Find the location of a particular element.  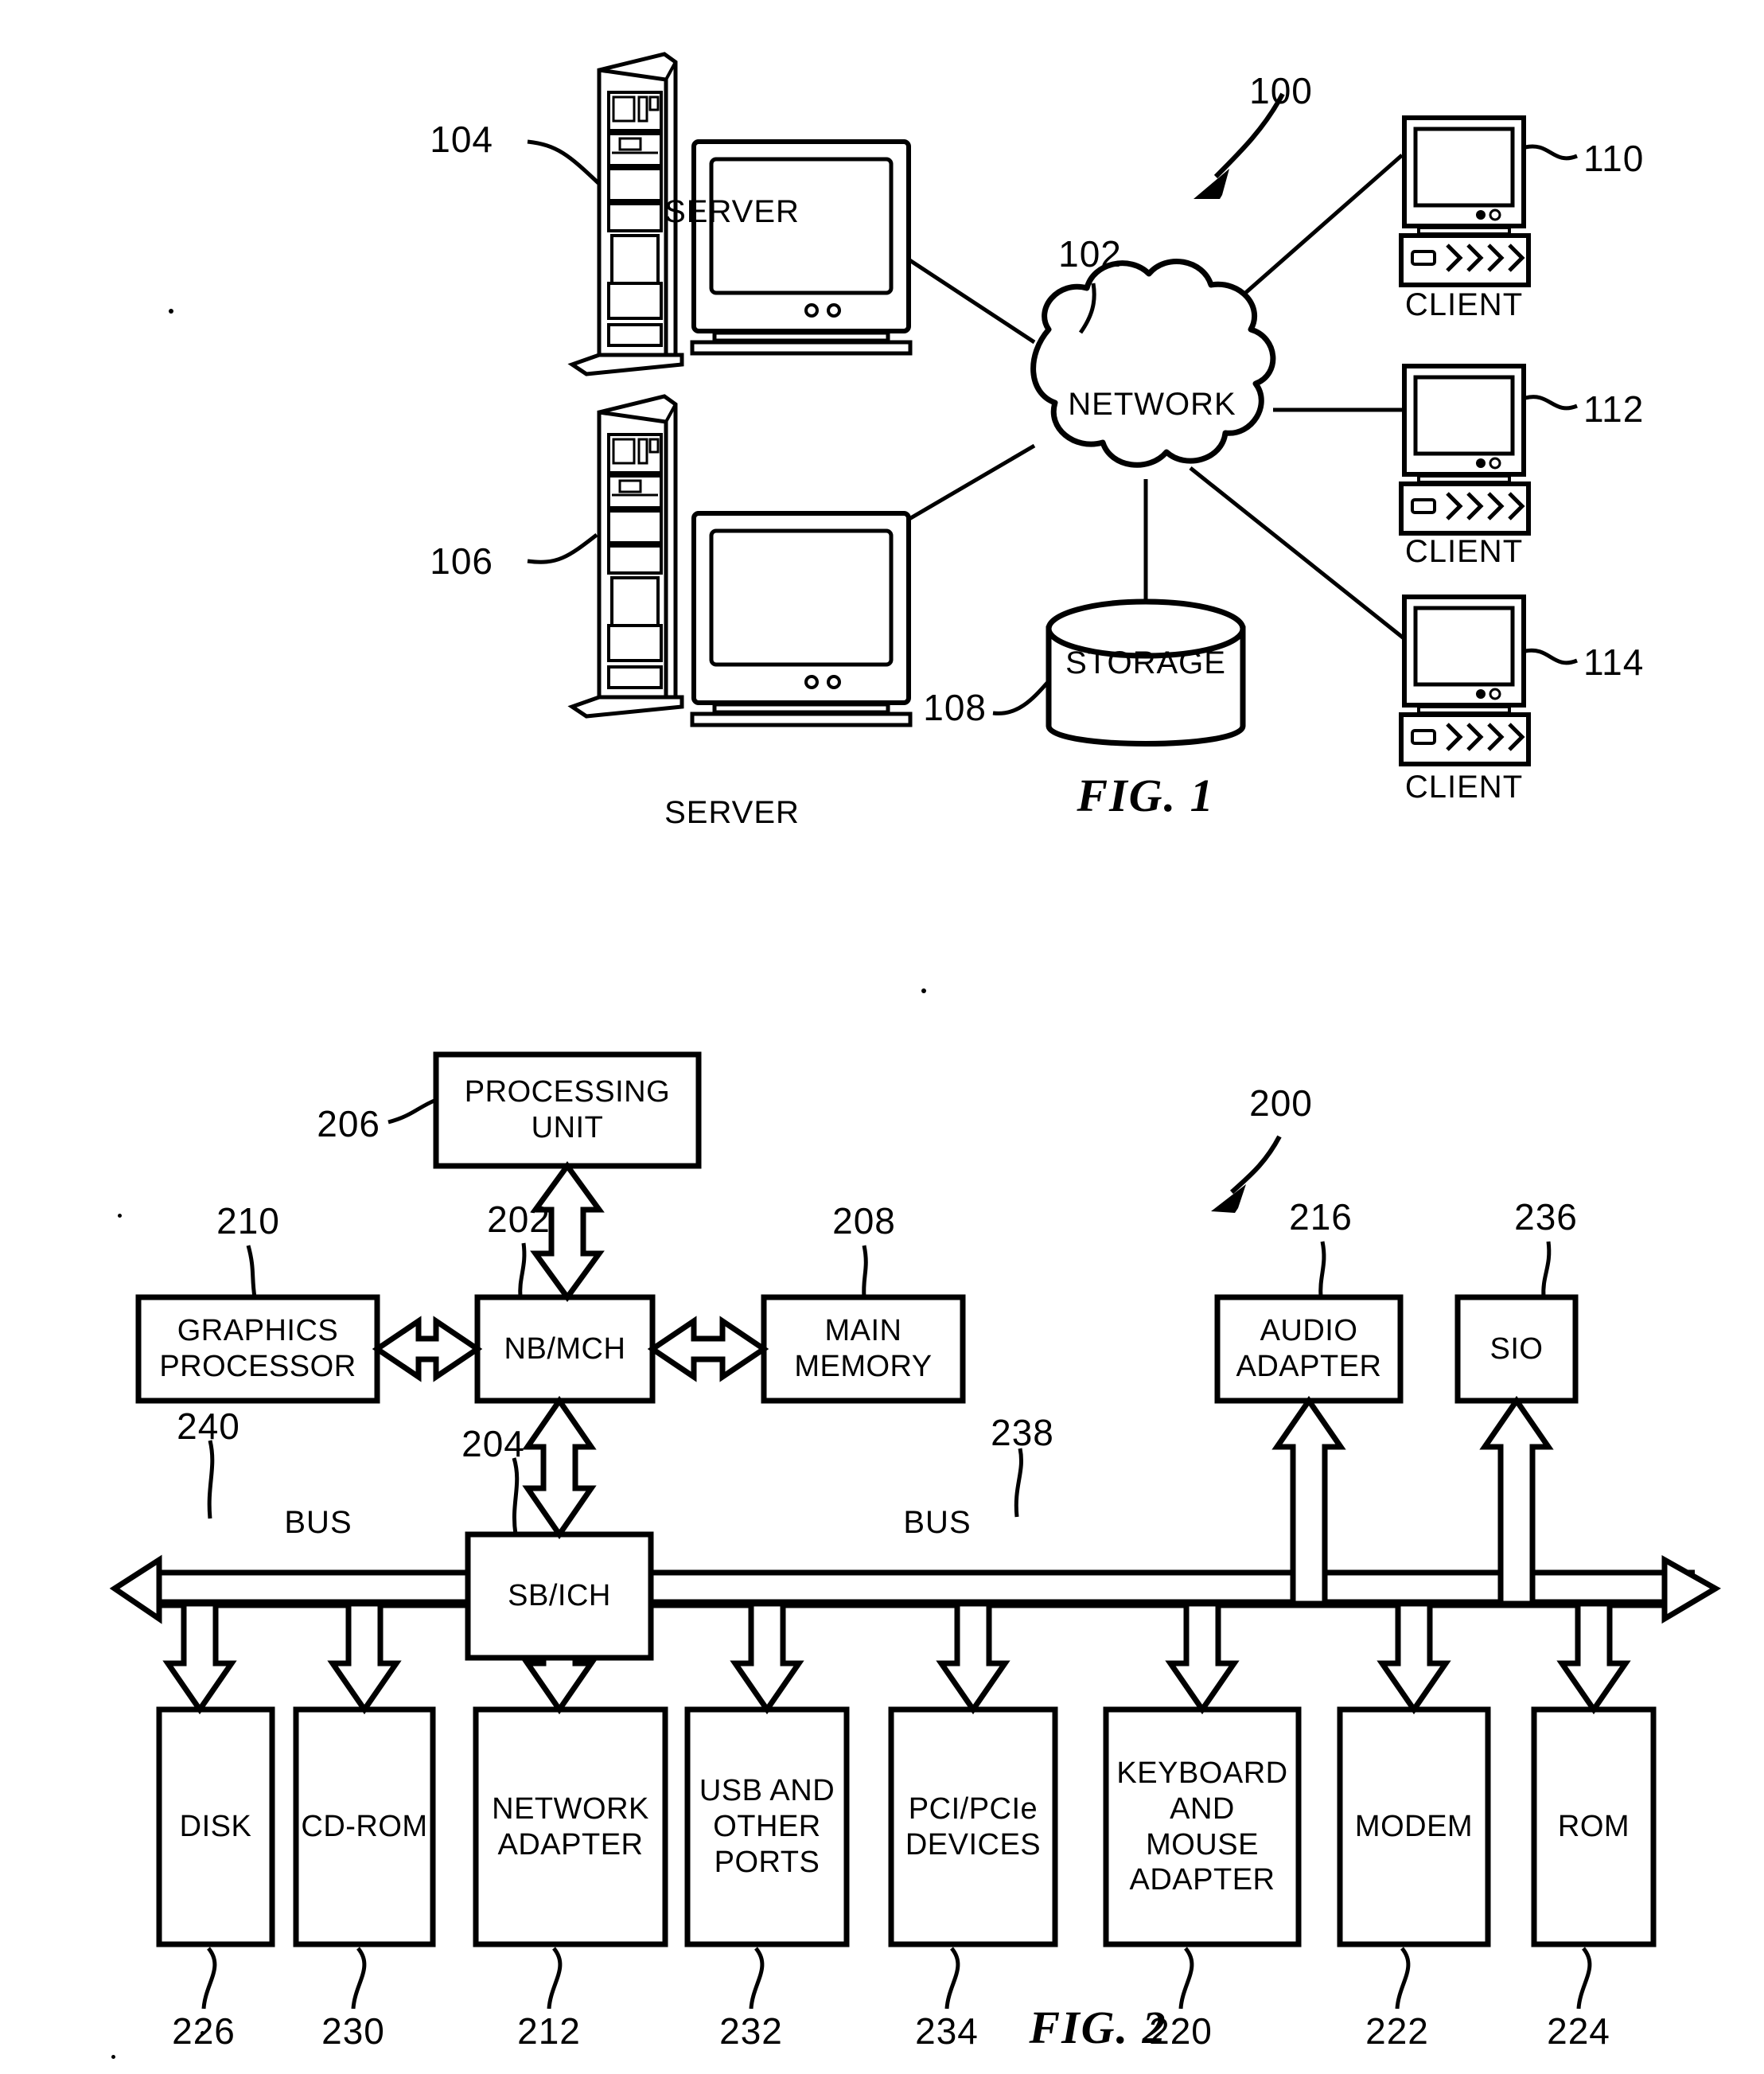

ref-110: 110 is located at coordinates (1614, 158).